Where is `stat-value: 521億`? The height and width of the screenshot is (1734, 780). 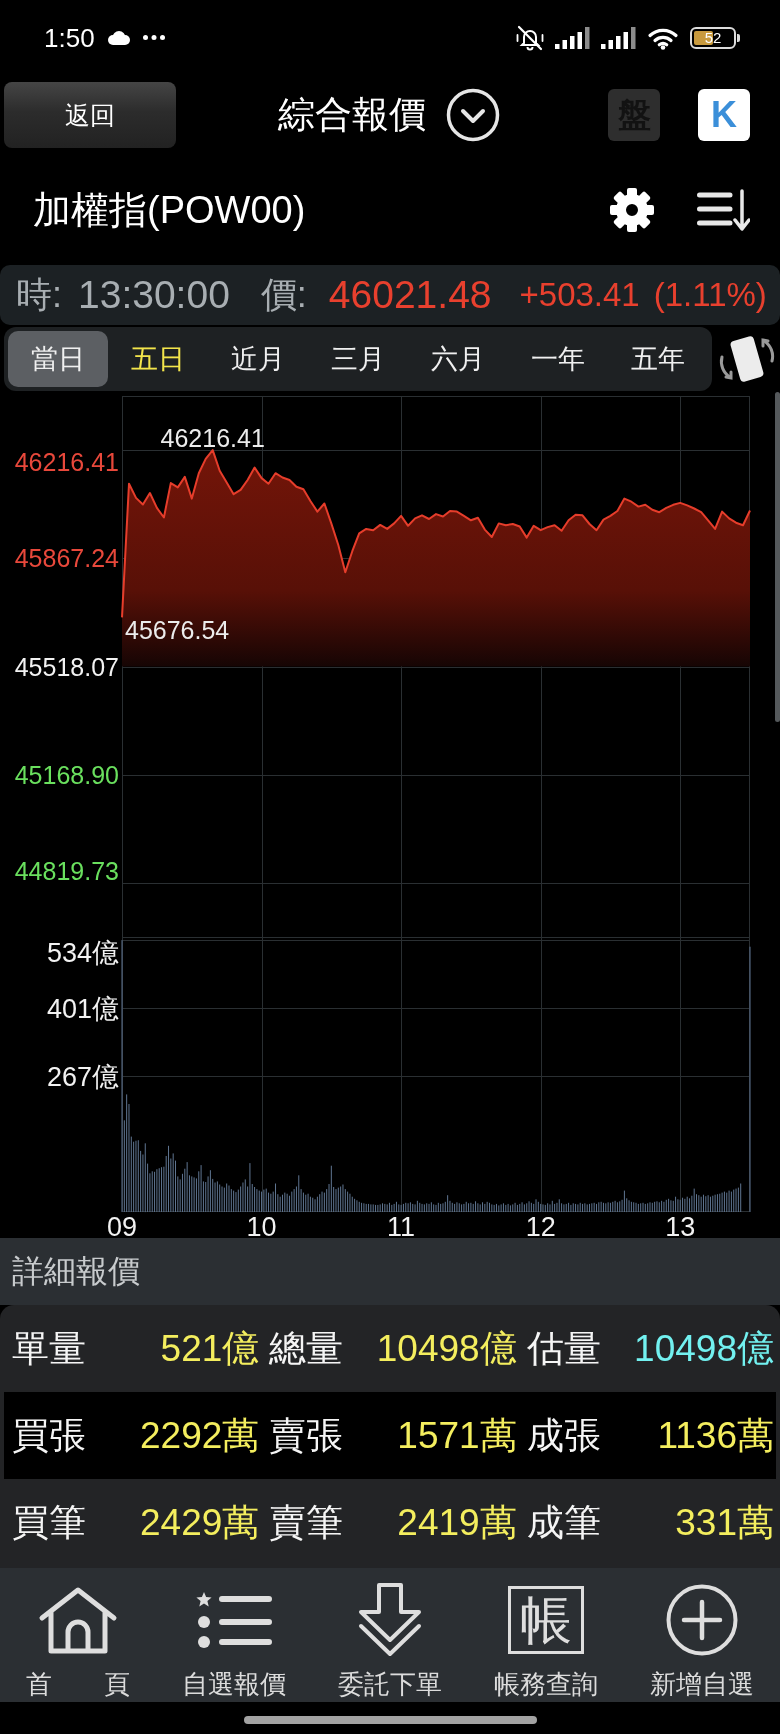 stat-value: 521億 is located at coordinates (210, 1348).